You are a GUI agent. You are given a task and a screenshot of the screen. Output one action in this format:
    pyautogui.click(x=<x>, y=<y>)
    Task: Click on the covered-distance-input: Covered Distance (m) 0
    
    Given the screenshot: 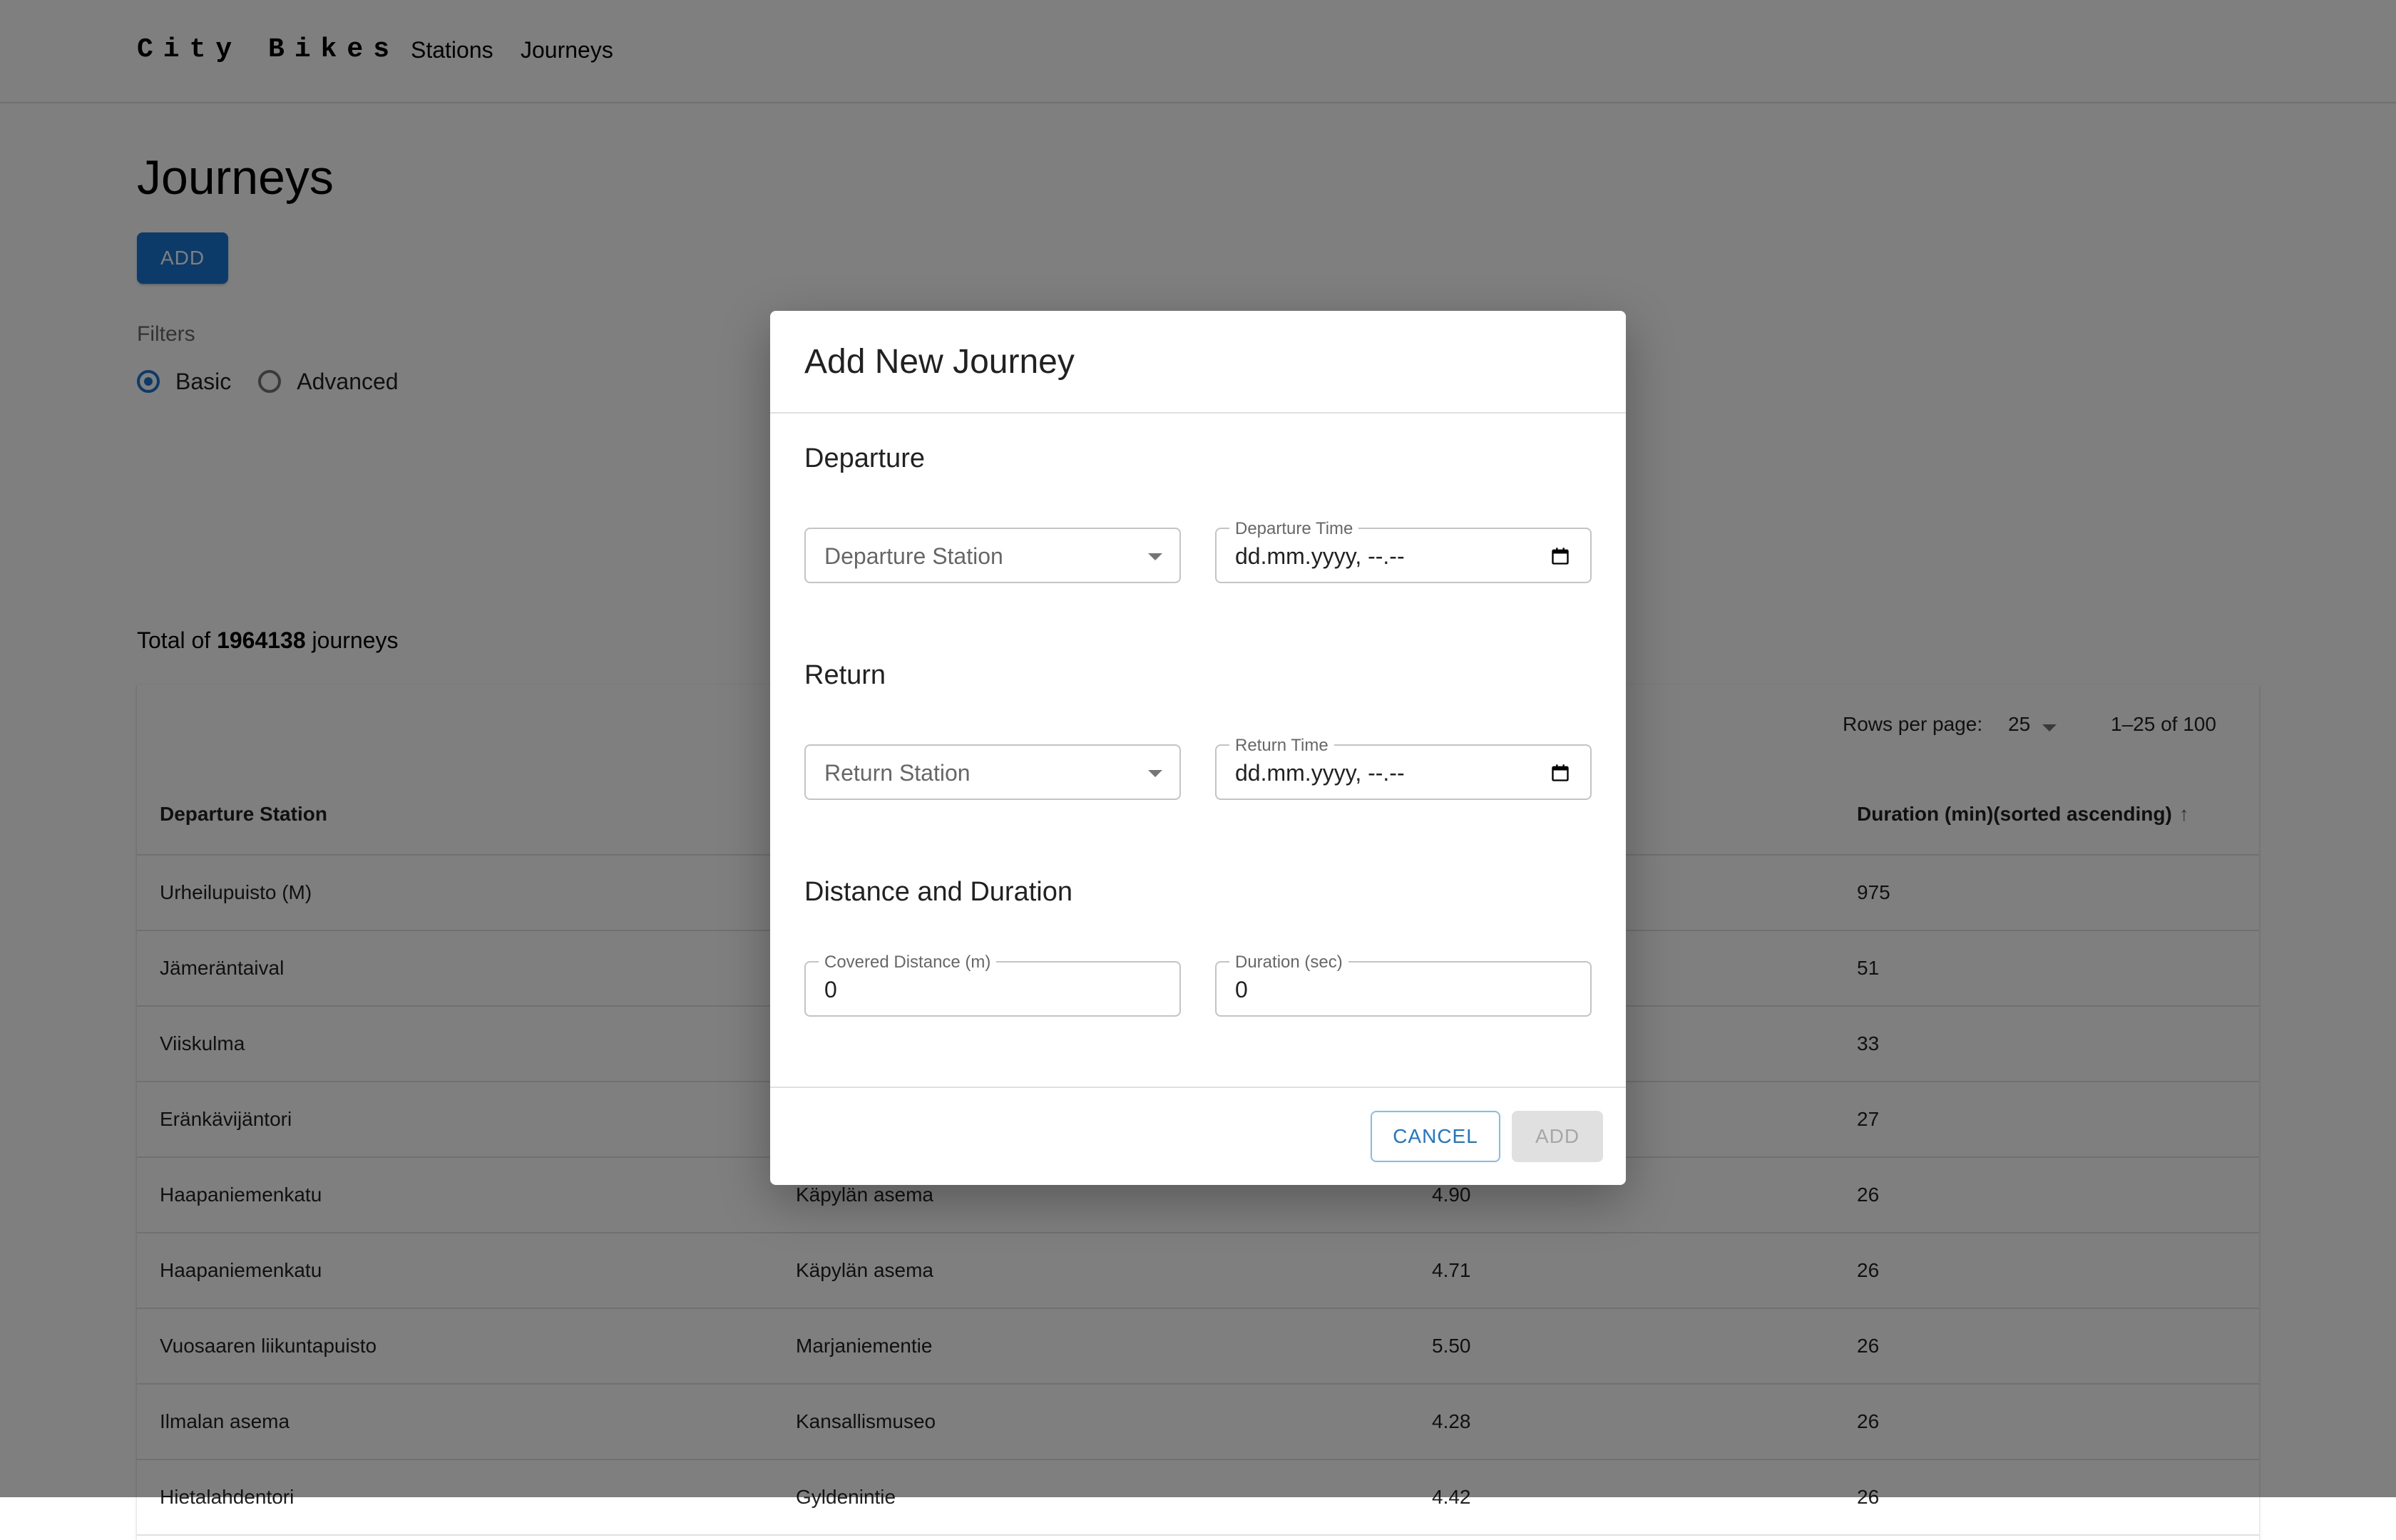 What is the action you would take?
    pyautogui.click(x=992, y=985)
    